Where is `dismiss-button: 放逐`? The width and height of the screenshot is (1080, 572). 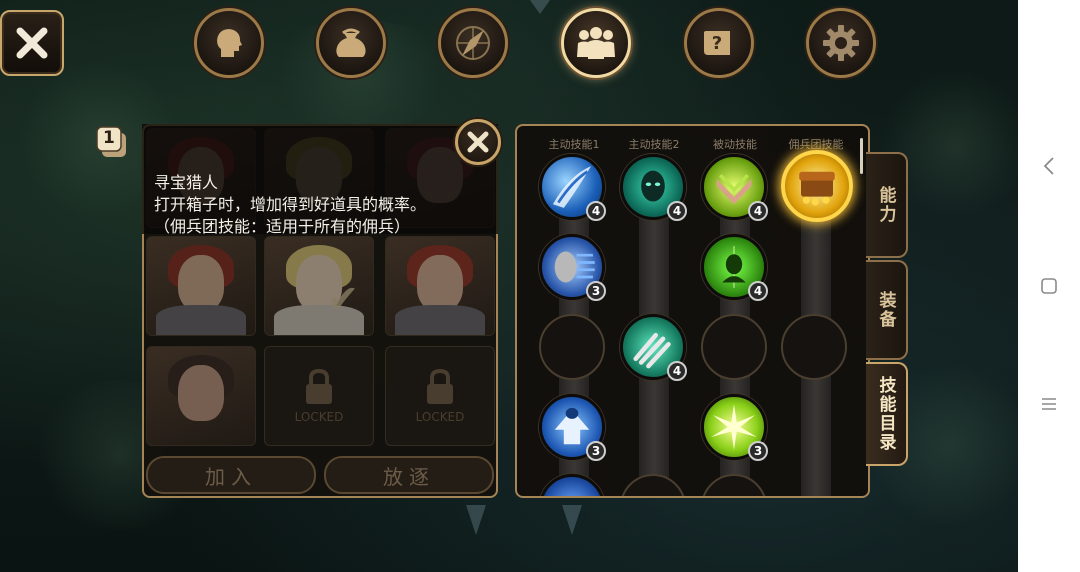
dismiss-button: 放逐 is located at coordinates (409, 475).